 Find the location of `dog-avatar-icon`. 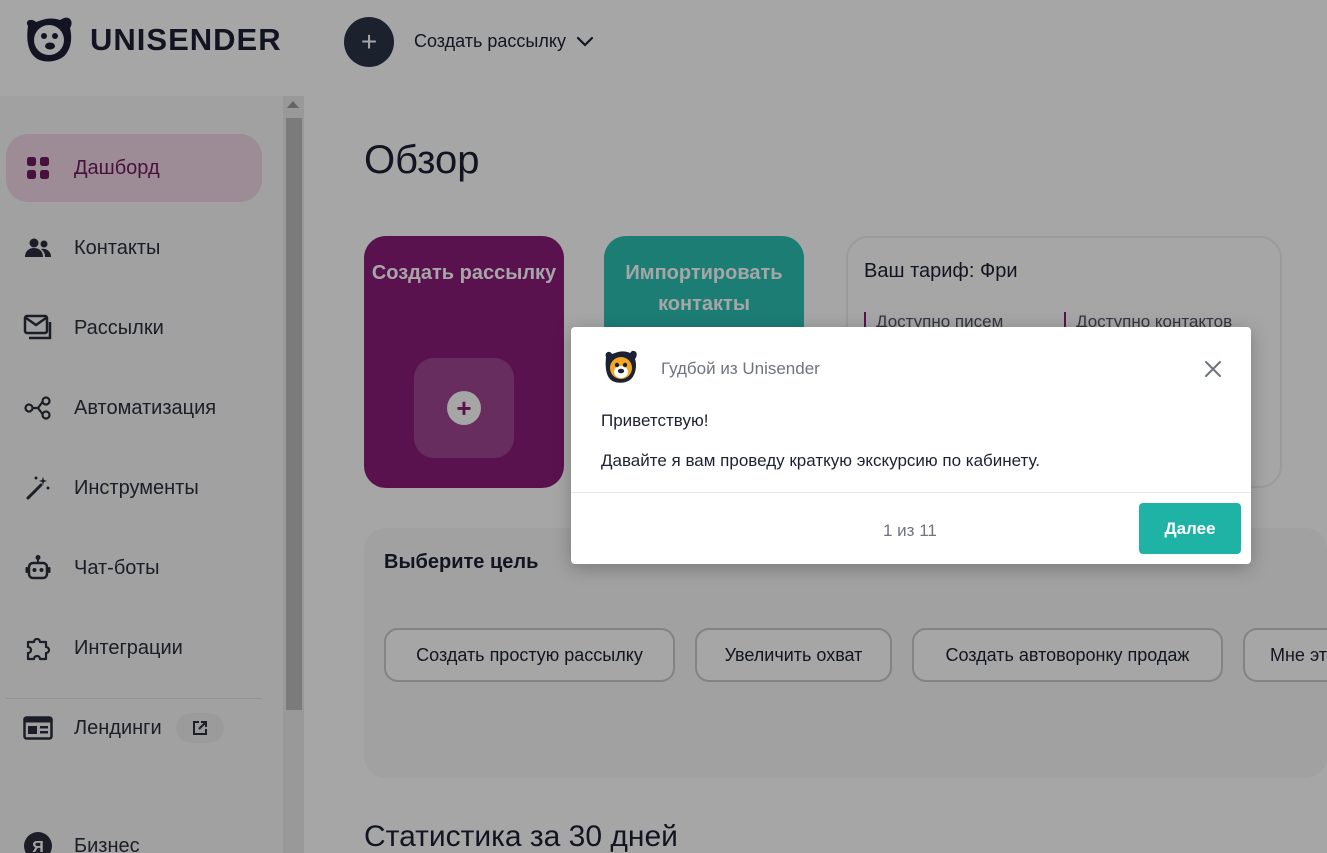

dog-avatar-icon is located at coordinates (621, 366).